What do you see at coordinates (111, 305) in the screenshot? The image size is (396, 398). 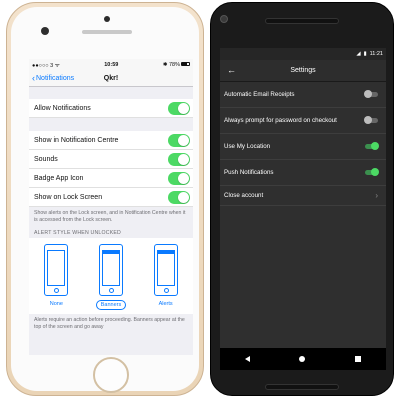 I see `alert-style-banners-label: Banners` at bounding box center [111, 305].